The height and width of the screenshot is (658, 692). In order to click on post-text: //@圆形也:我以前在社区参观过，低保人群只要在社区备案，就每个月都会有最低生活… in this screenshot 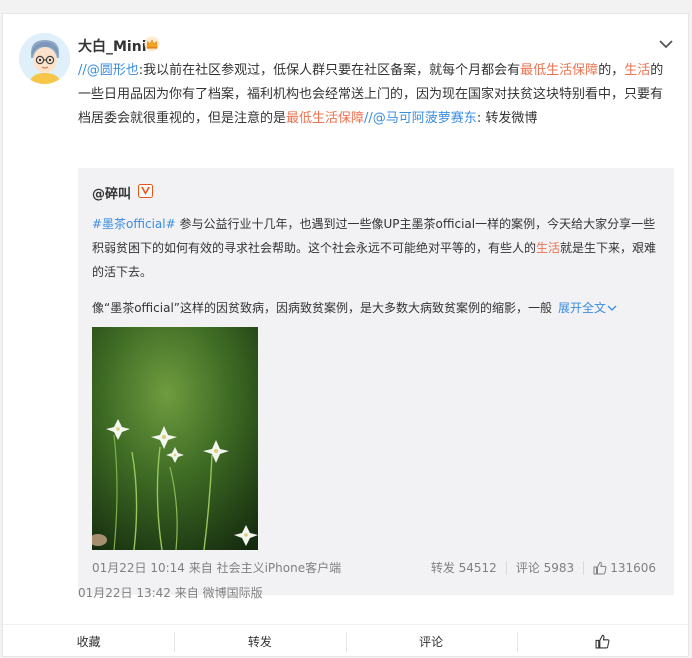, I will do `click(376, 95)`.